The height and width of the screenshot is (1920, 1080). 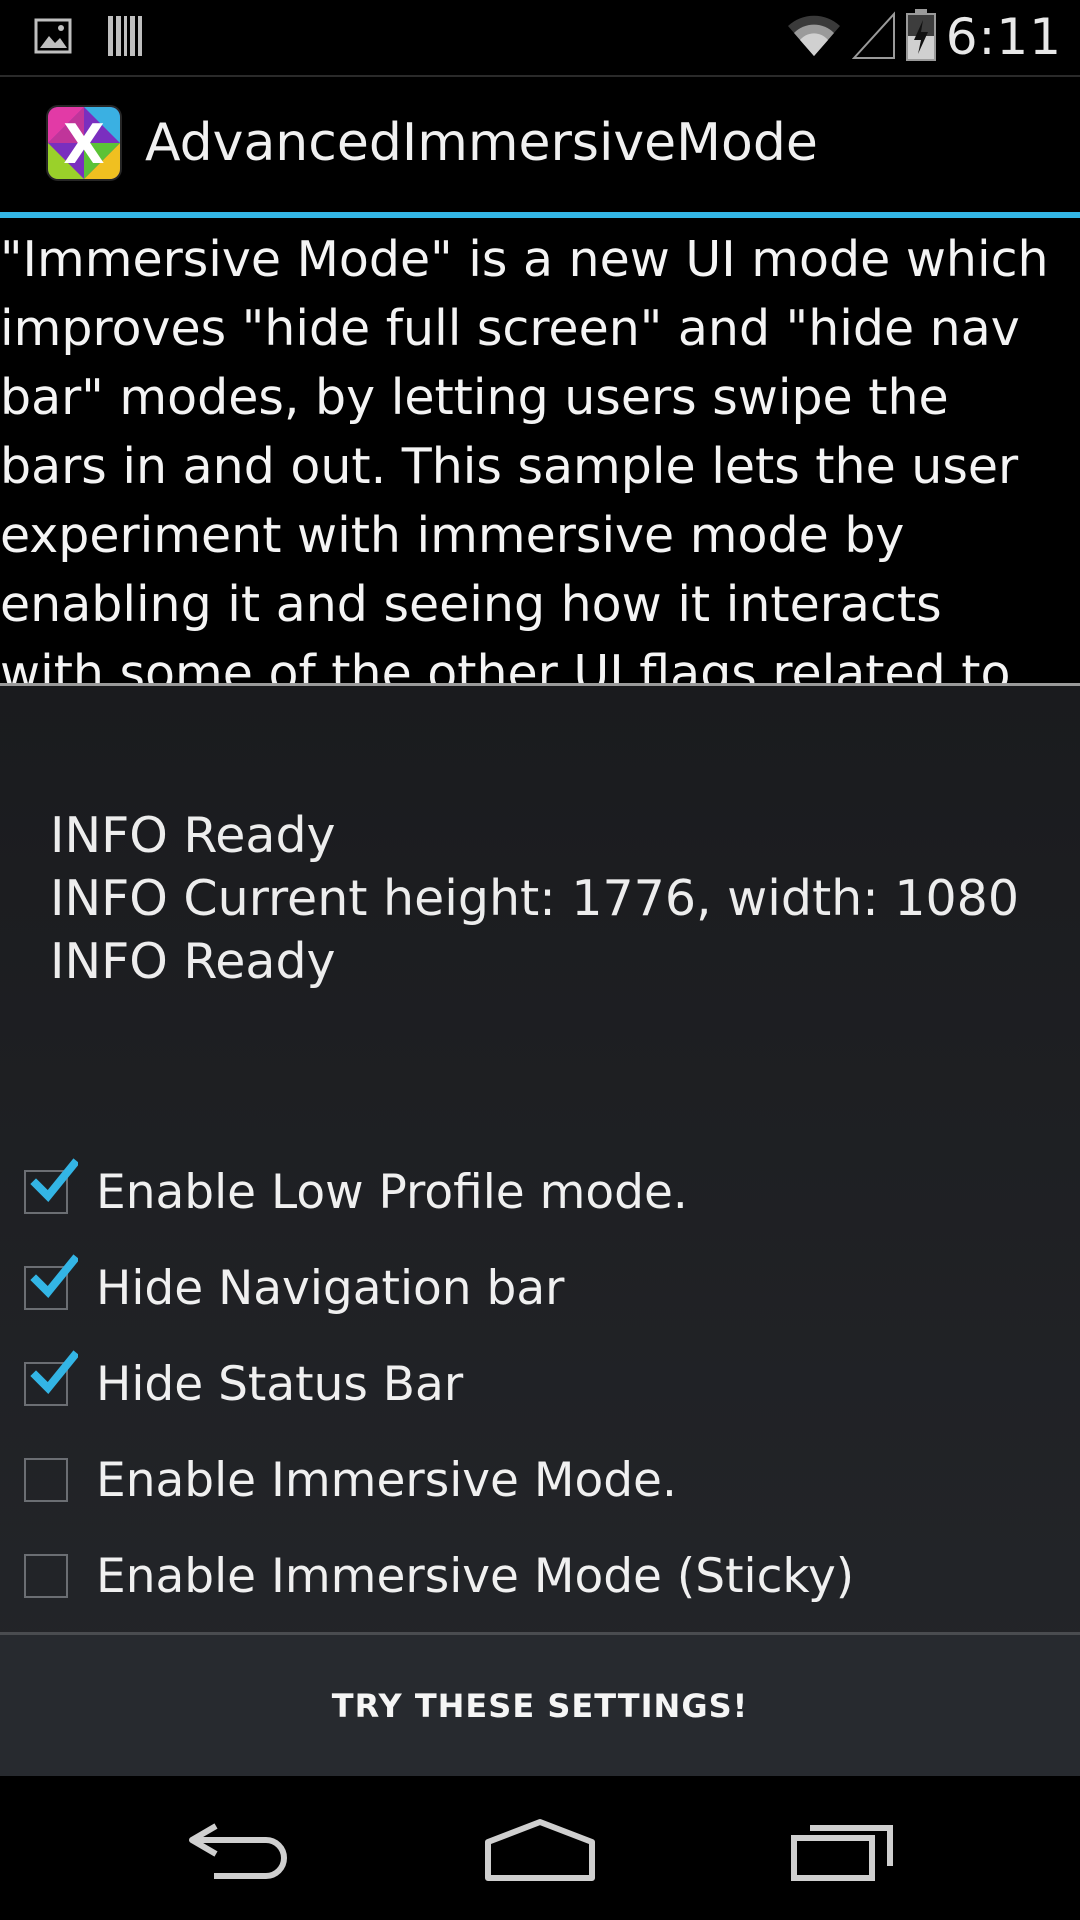 I want to click on status-bar: 6:11, so click(x=540, y=37).